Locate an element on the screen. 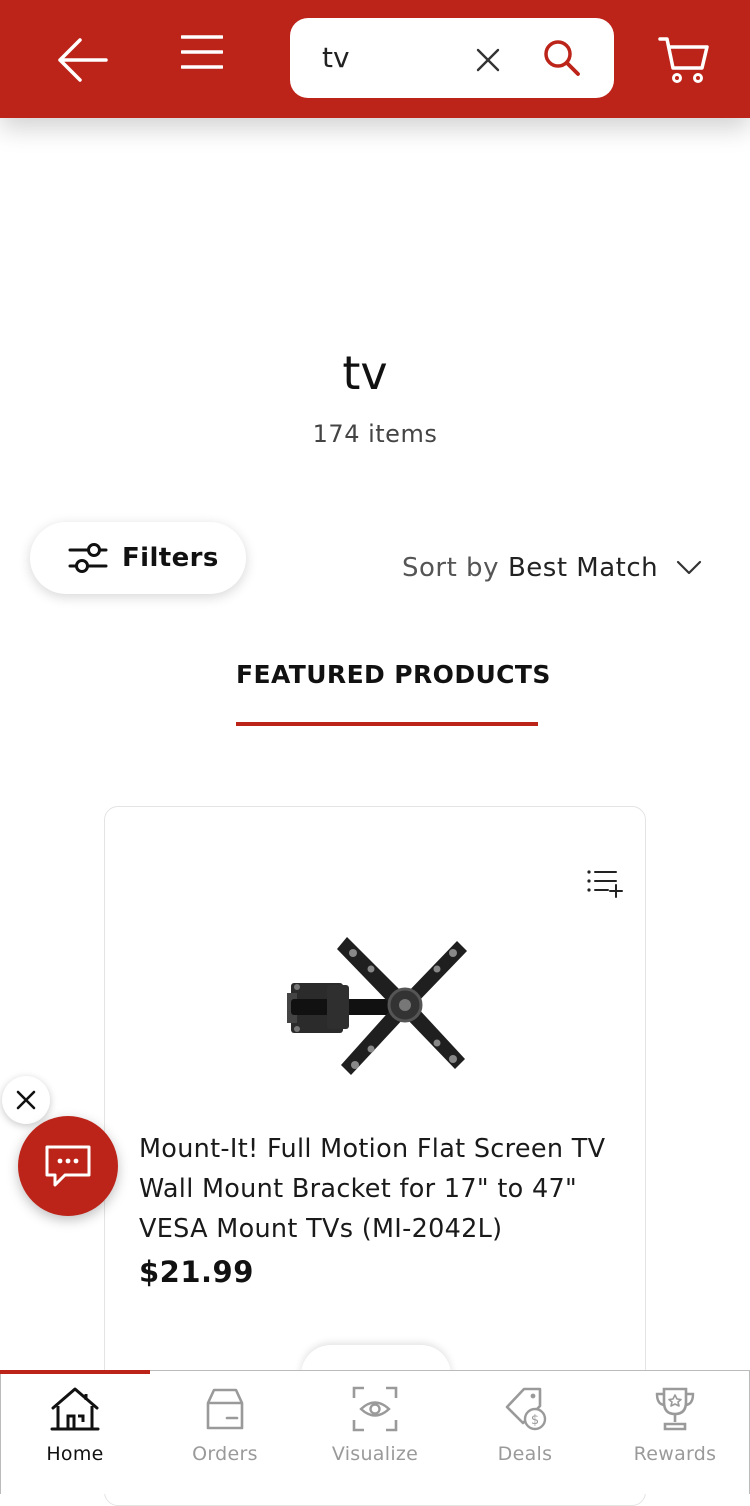 The height and width of the screenshot is (1506, 750). search-box is located at coordinates (452, 58).